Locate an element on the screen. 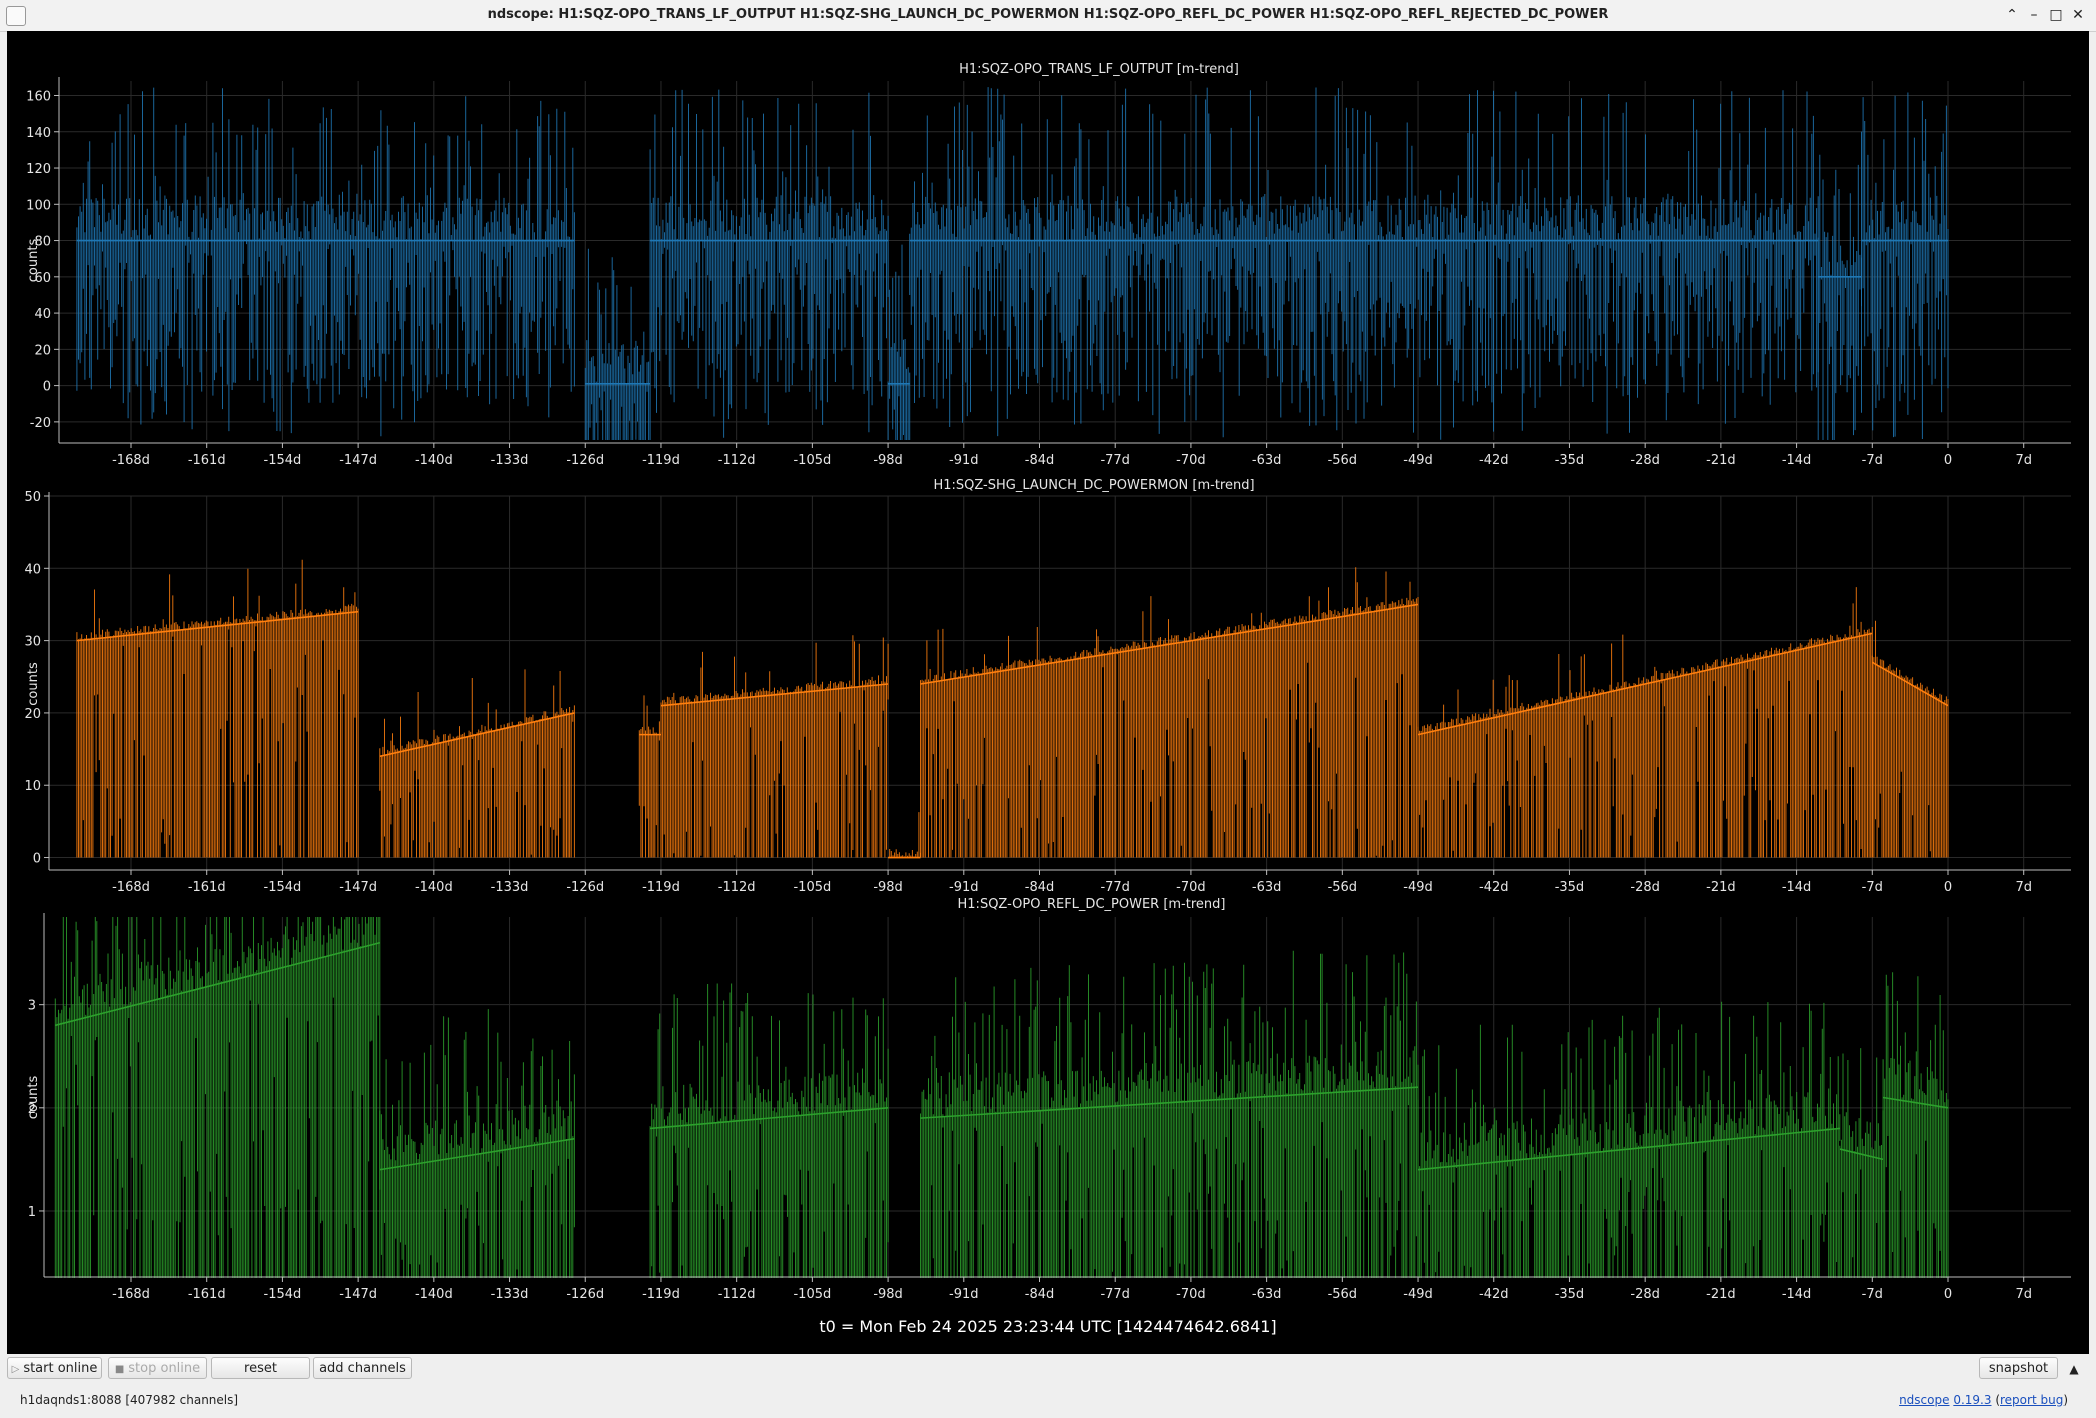 This screenshot has height=1418, width=2096. plot-title: H1:SQZ-SHG_LAUNCH_DC_POWERMON [m-trend] is located at coordinates (1093, 485).